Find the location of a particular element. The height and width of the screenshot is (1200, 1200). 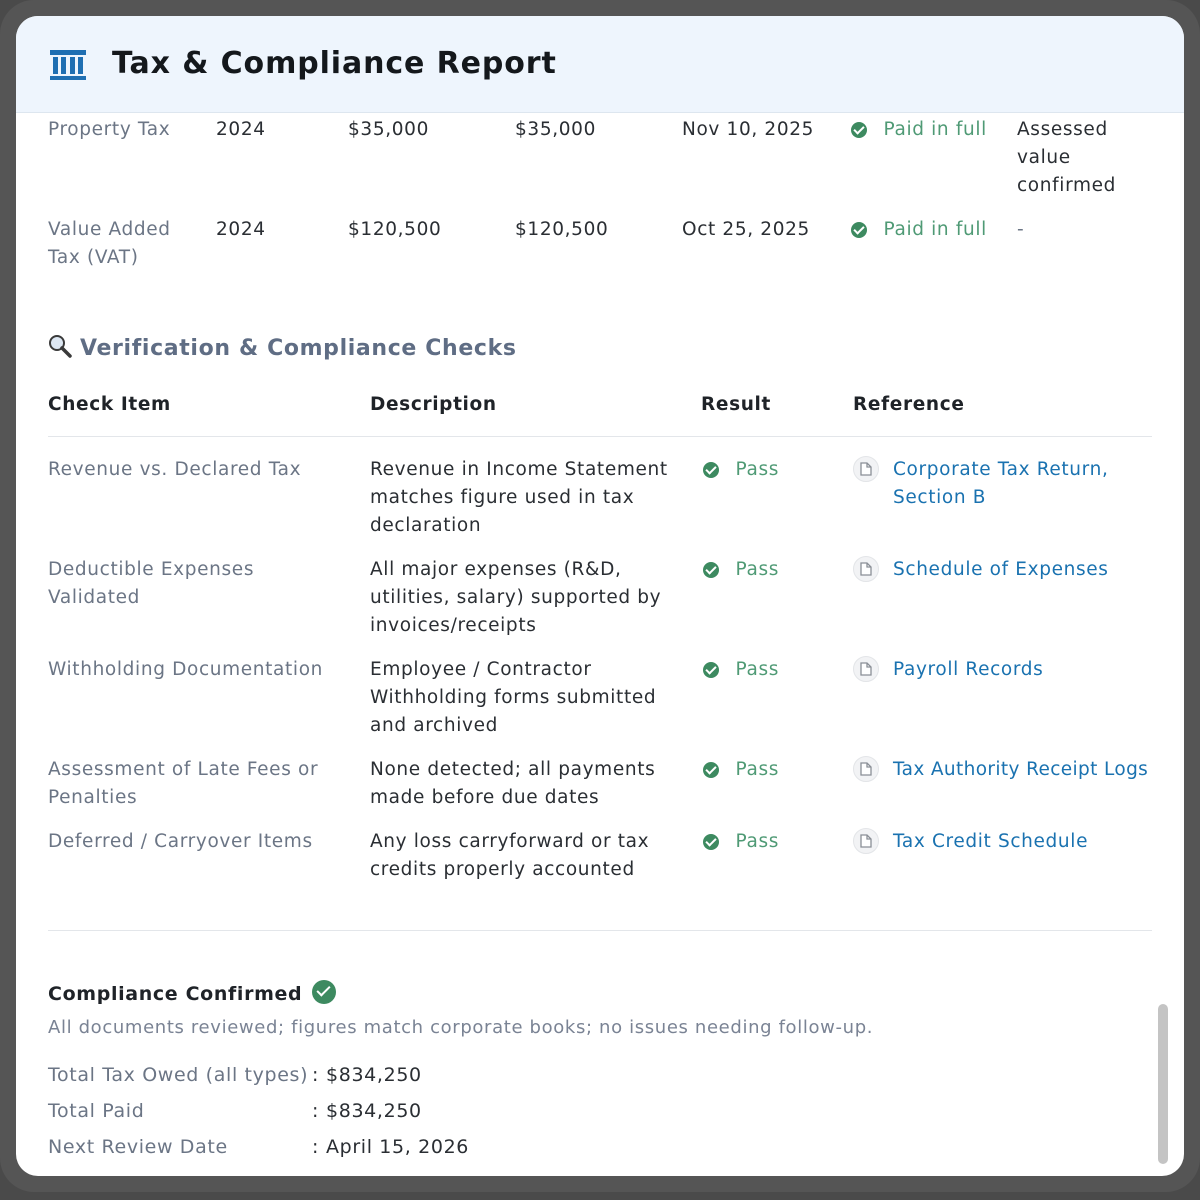

summary-label: Total Tax Owed (all types) is located at coordinates (178, 1075).